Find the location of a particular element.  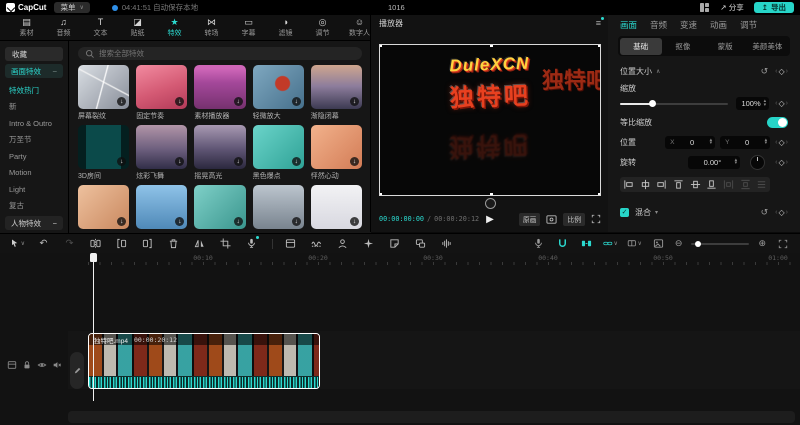

rotation-field: 0.00° ▴ ▾ is located at coordinates (714, 162).